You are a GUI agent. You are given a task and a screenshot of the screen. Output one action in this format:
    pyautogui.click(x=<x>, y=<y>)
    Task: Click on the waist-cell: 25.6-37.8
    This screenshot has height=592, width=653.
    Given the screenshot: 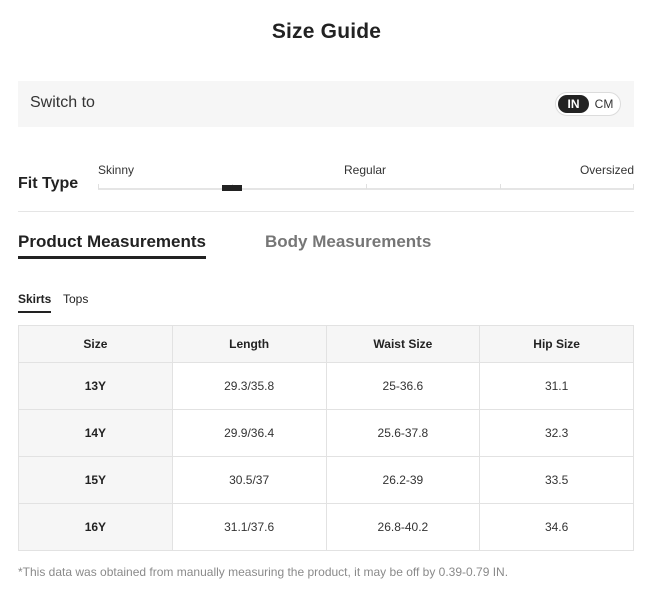 What is the action you would take?
    pyautogui.click(x=403, y=433)
    